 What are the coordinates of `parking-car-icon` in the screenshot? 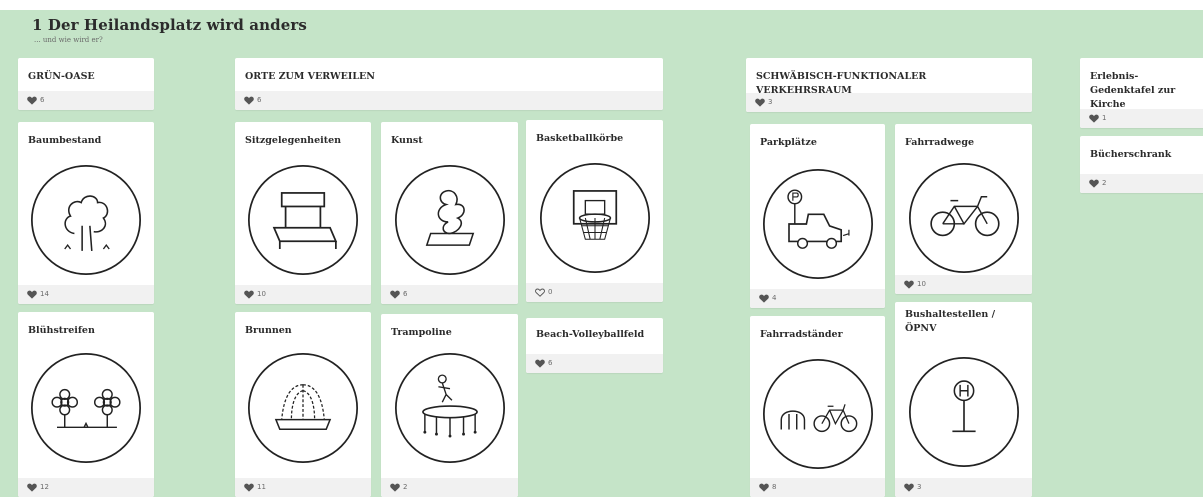 It's located at (817, 224).